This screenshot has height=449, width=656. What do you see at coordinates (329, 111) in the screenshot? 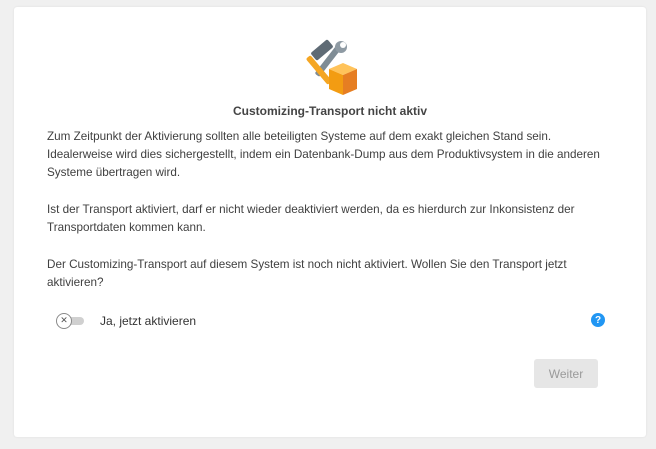
I see `dialog-title: Customizing-Transport nicht aktiv` at bounding box center [329, 111].